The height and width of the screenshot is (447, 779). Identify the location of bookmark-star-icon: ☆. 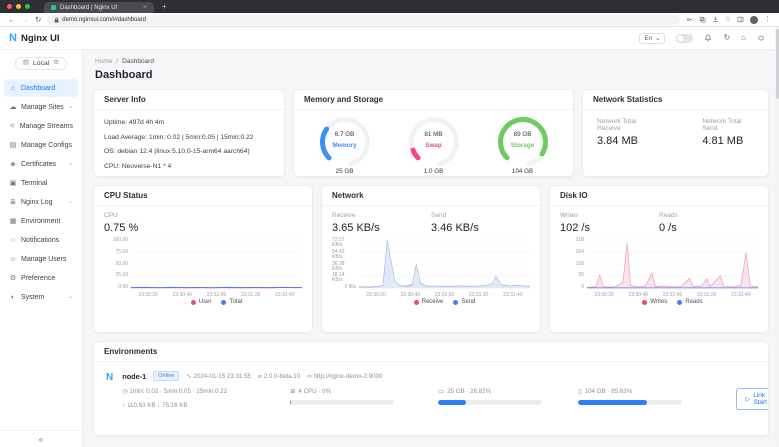
(728, 19).